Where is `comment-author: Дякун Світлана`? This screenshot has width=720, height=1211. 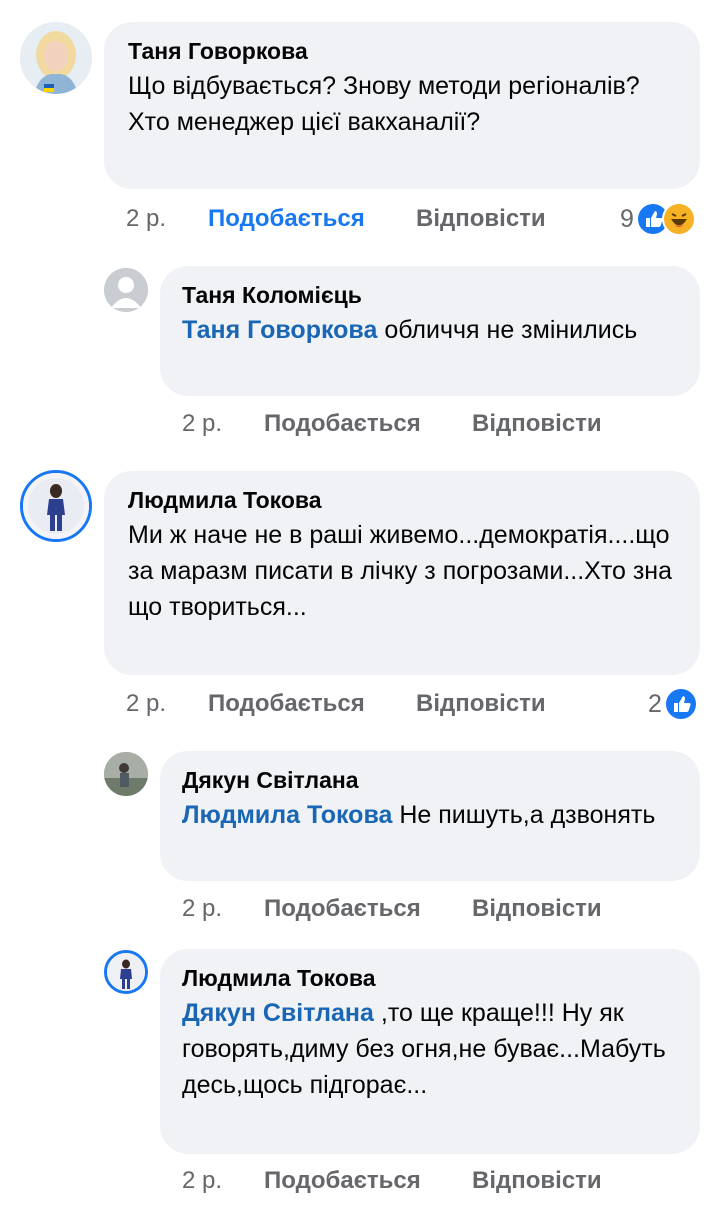 comment-author: Дякун Світлана is located at coordinates (430, 780).